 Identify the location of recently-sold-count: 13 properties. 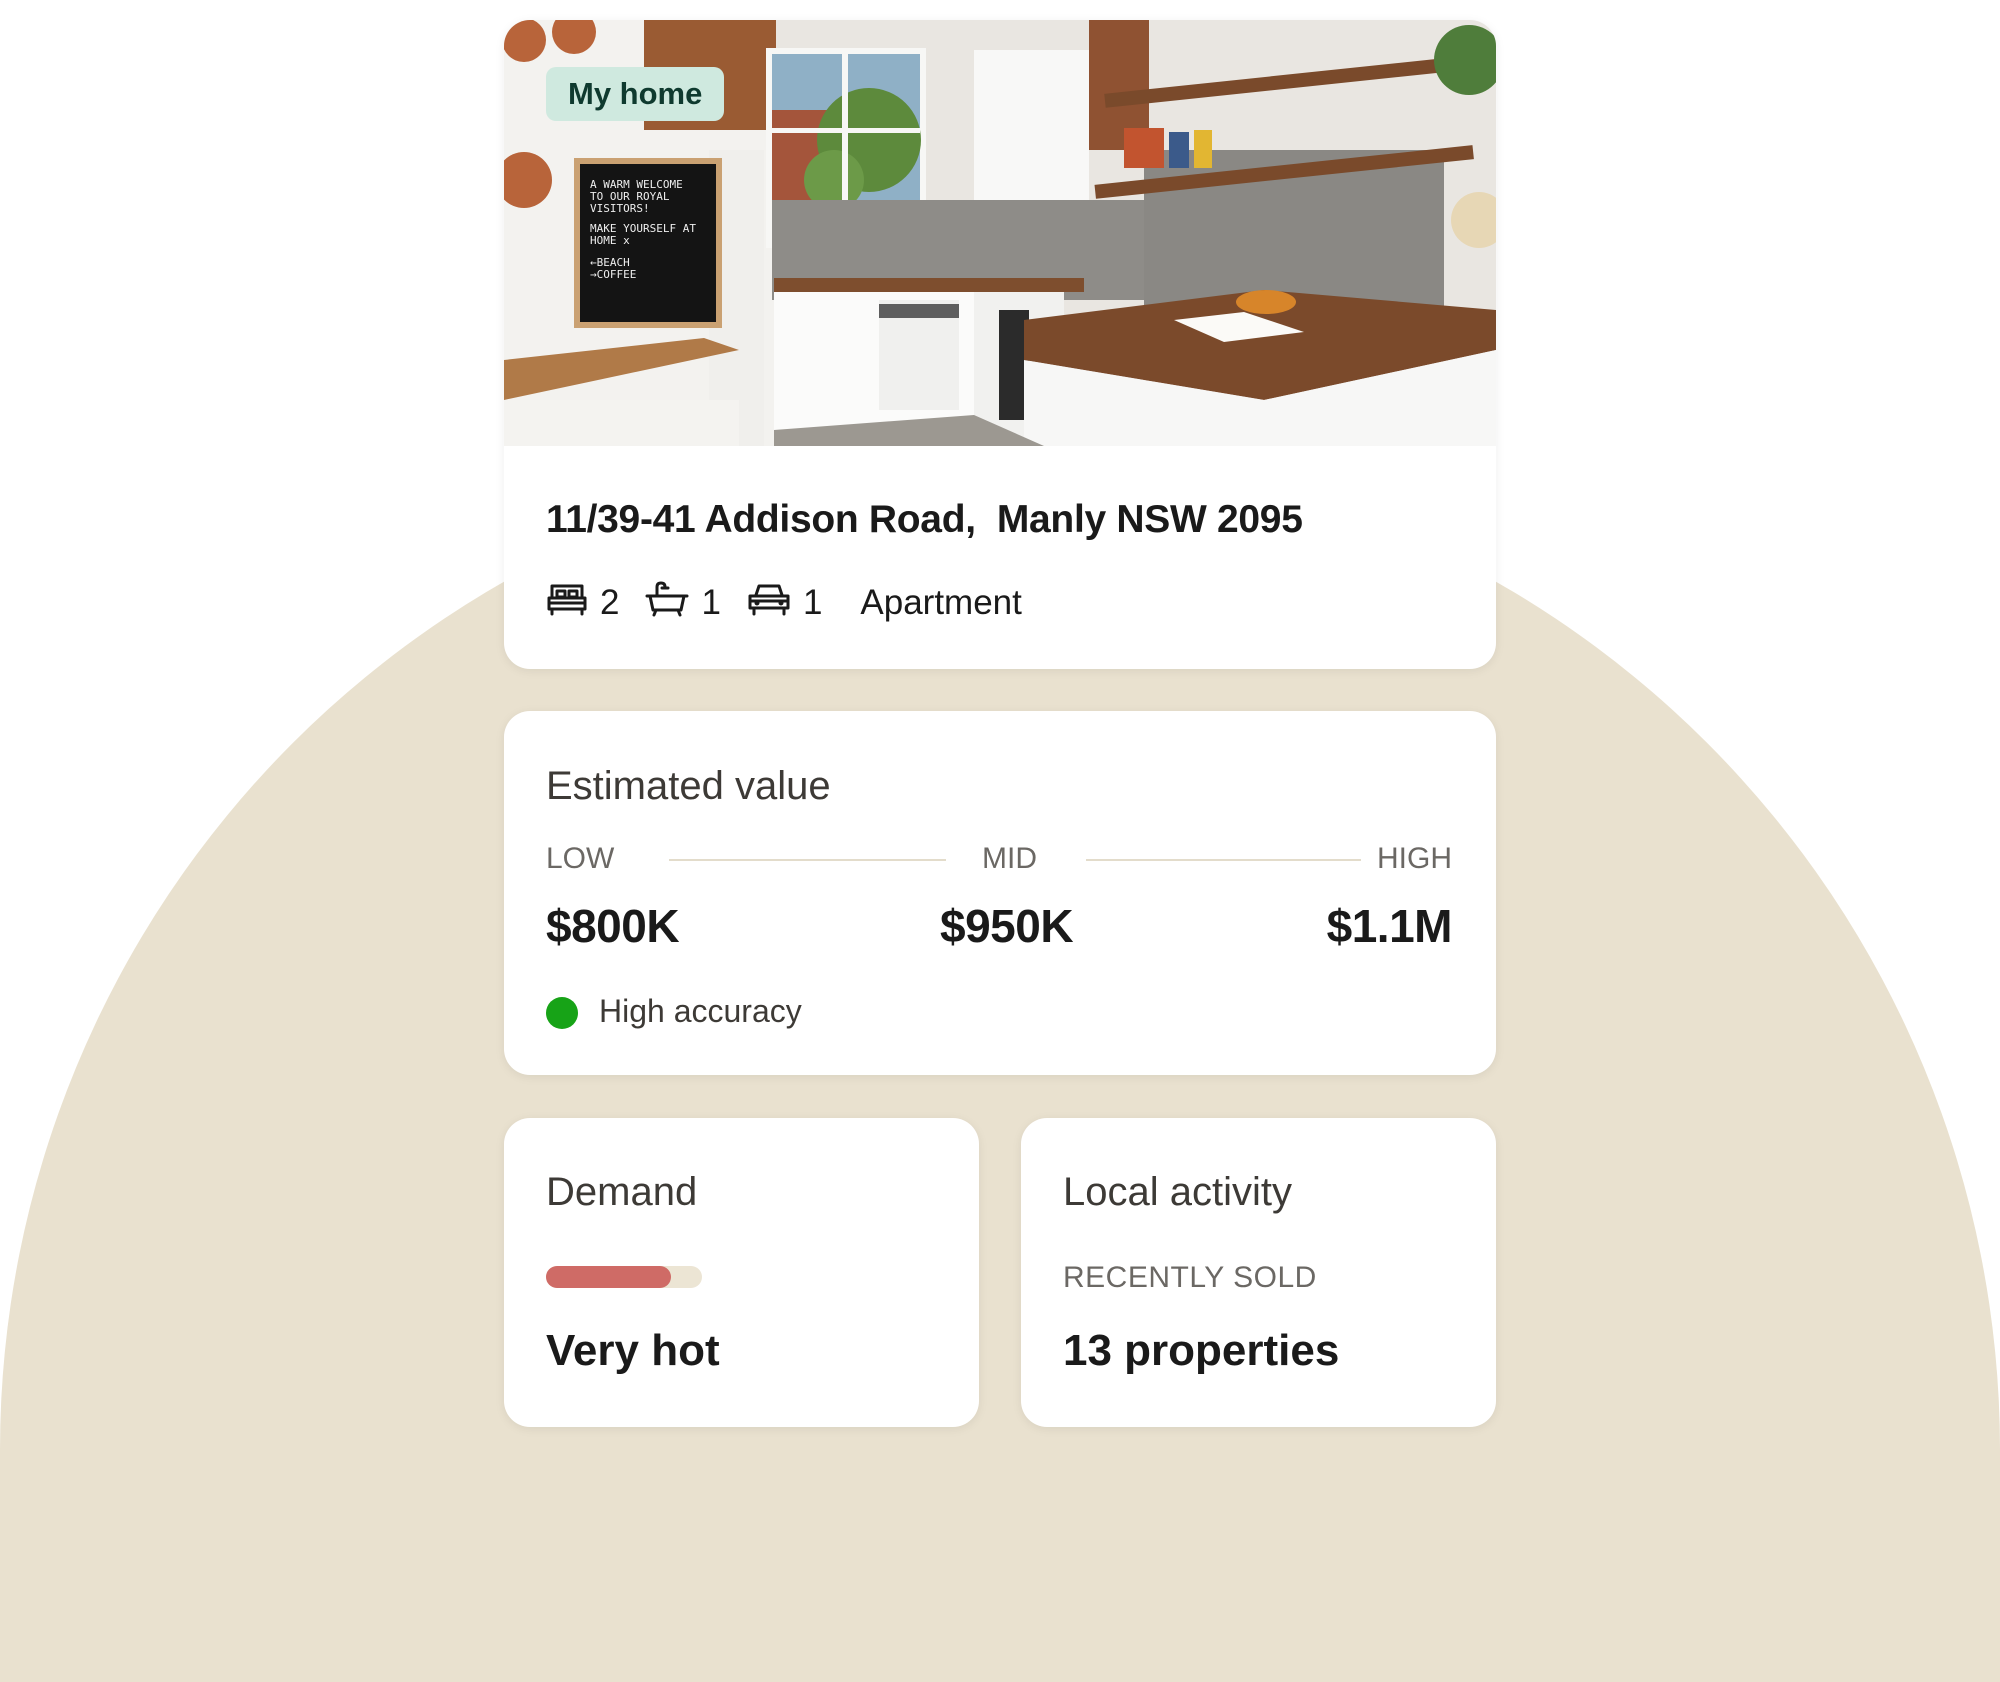
(1201, 1350).